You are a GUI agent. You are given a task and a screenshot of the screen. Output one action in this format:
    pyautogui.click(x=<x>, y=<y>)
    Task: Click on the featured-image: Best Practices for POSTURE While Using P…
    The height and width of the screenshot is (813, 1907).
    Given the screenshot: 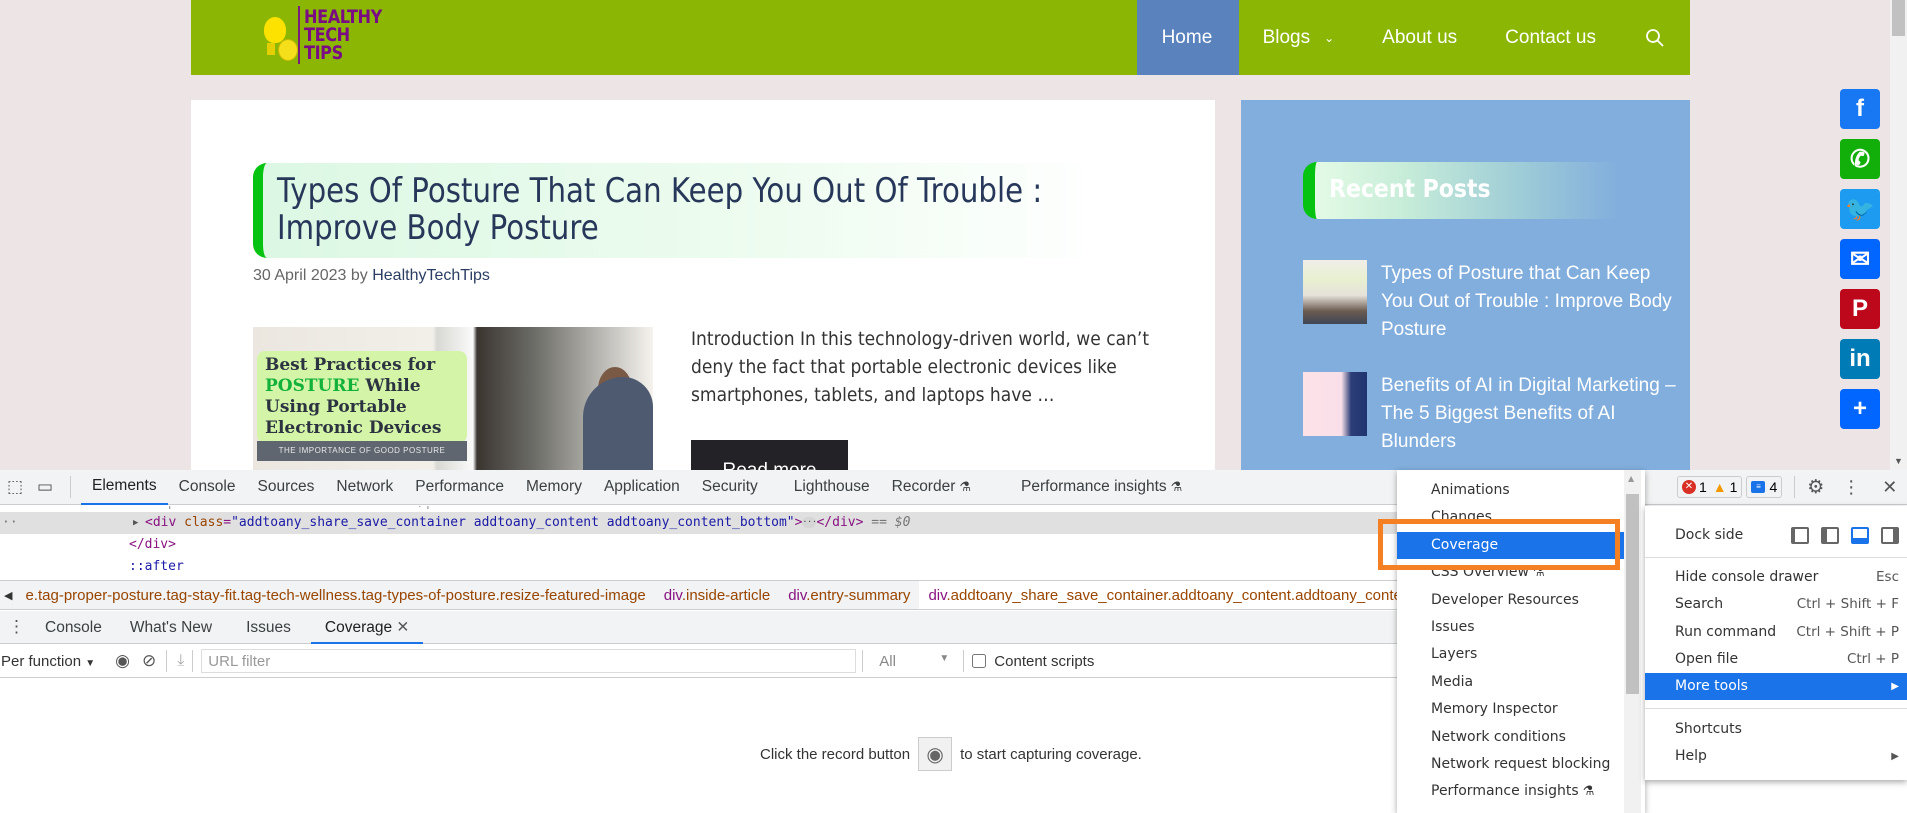 What is the action you would take?
    pyautogui.click(x=453, y=398)
    